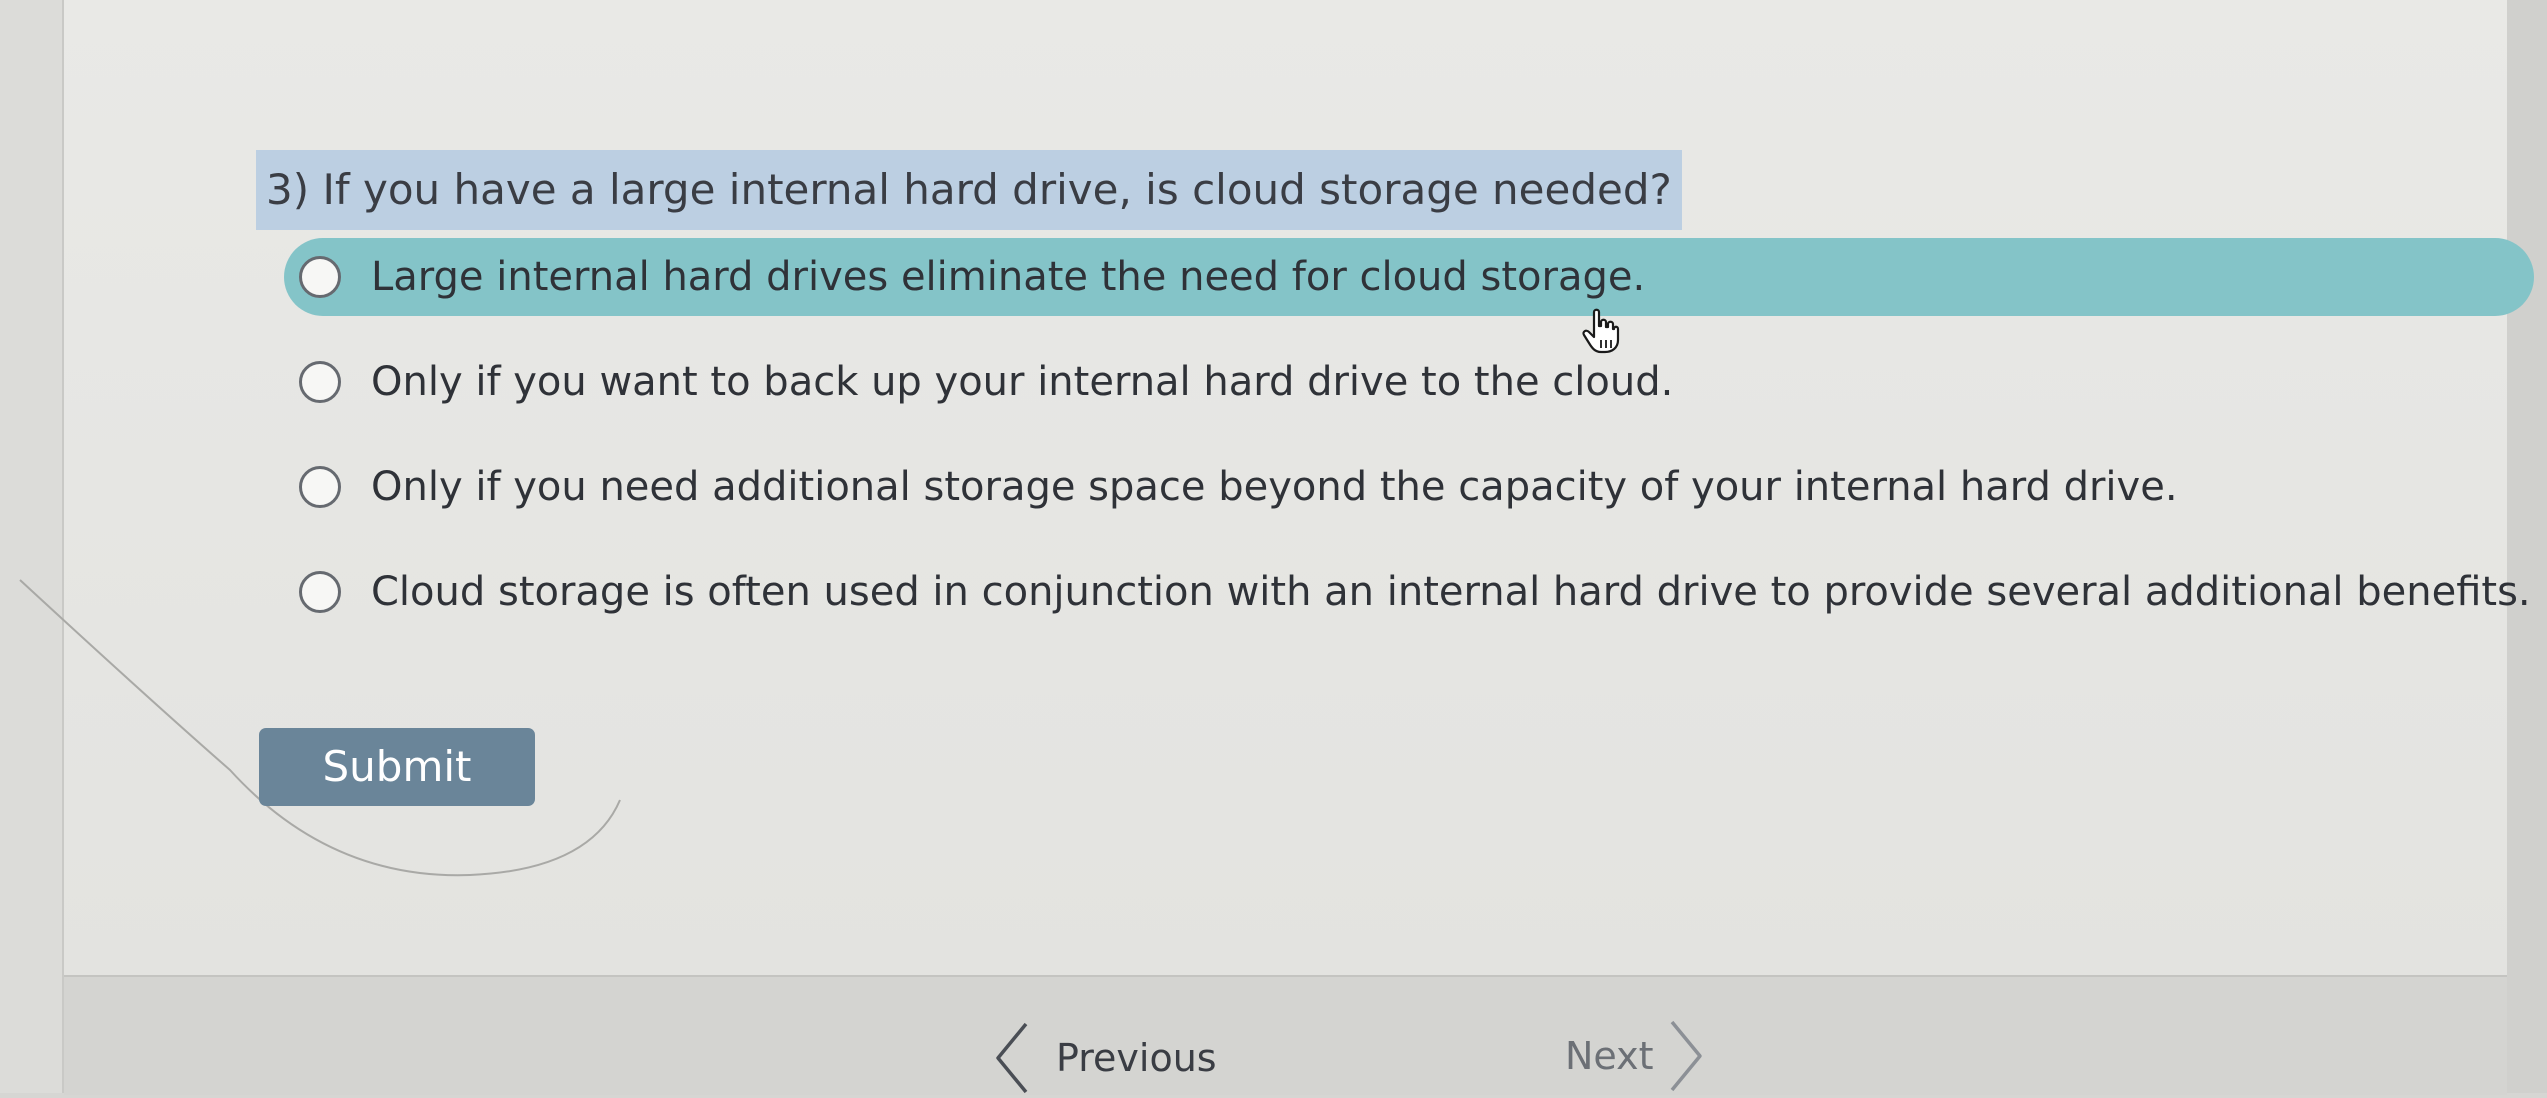 The height and width of the screenshot is (1098, 2547). Describe the element at coordinates (32, 546) in the screenshot. I see `left-margin` at that location.